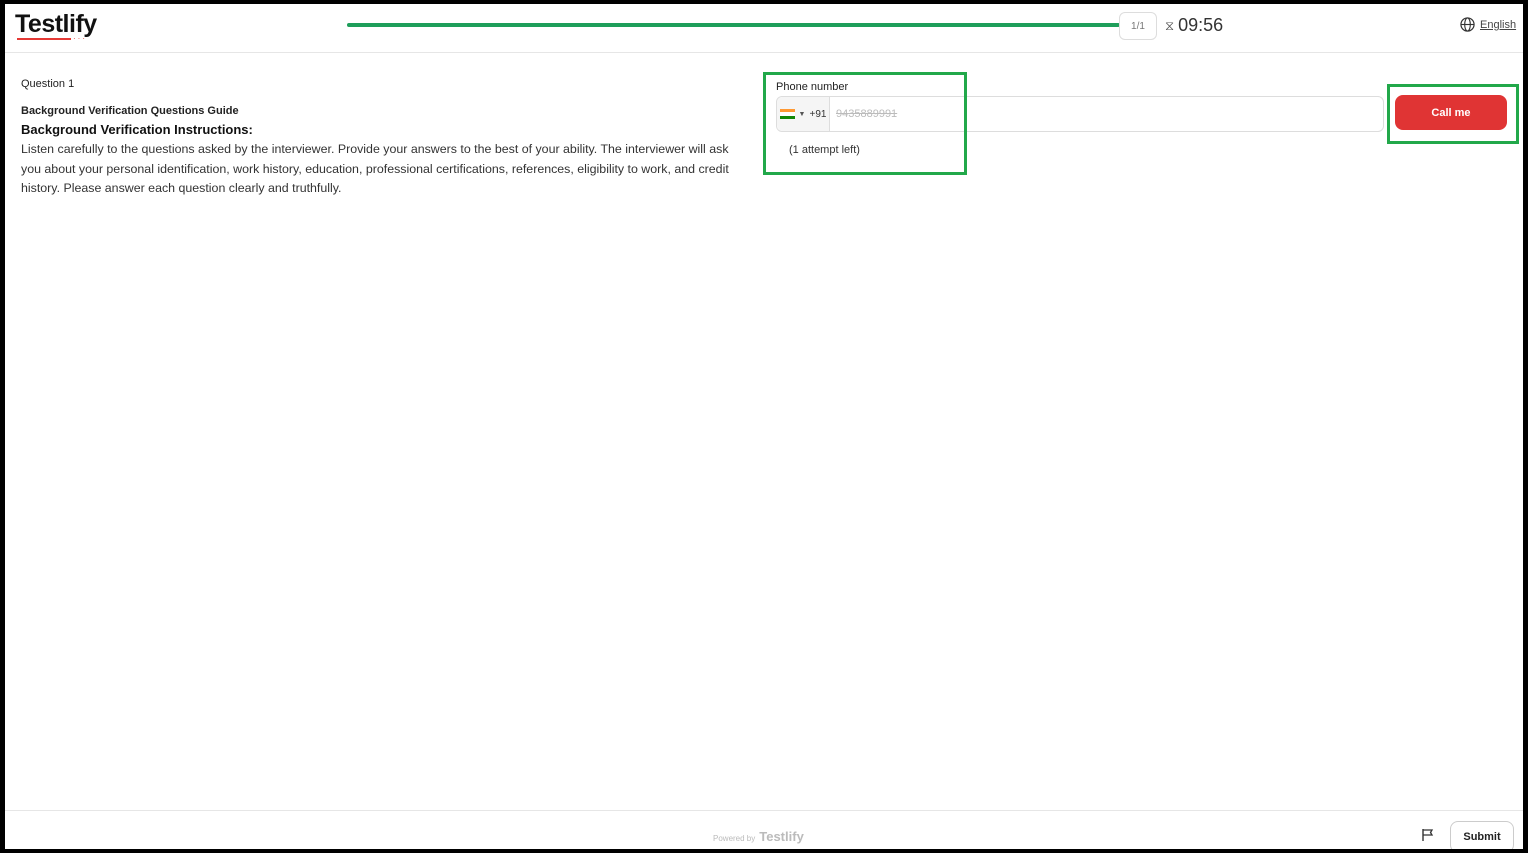  Describe the element at coordinates (1170, 25) in the screenshot. I see `hourglass-icon: ⧖` at that location.